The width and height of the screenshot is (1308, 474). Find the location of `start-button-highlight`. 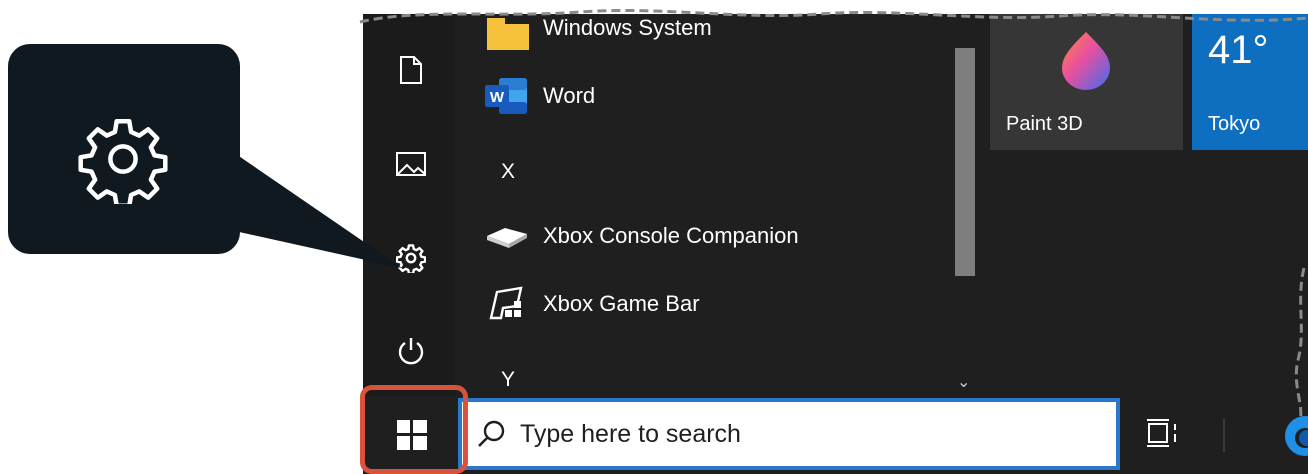

start-button-highlight is located at coordinates (414, 429).